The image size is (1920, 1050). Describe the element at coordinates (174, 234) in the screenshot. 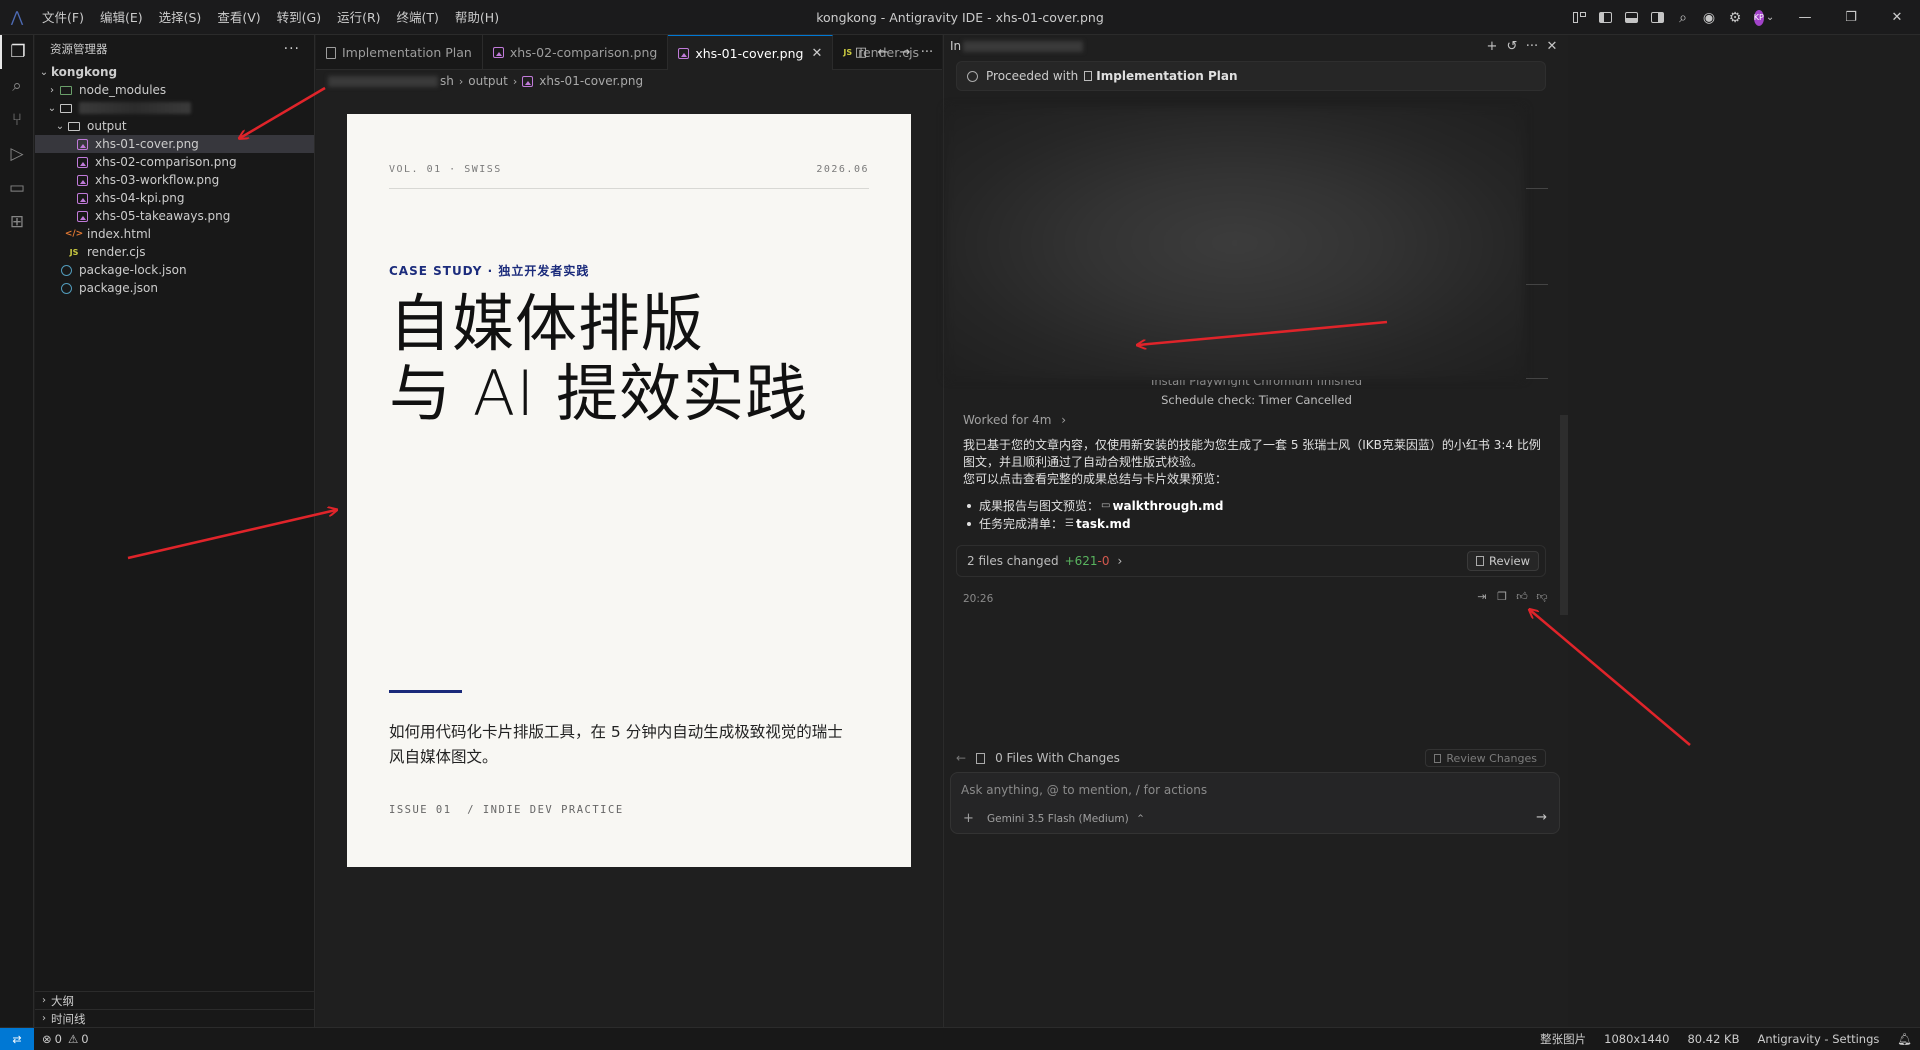

I see `tree-item: </> index.html` at that location.